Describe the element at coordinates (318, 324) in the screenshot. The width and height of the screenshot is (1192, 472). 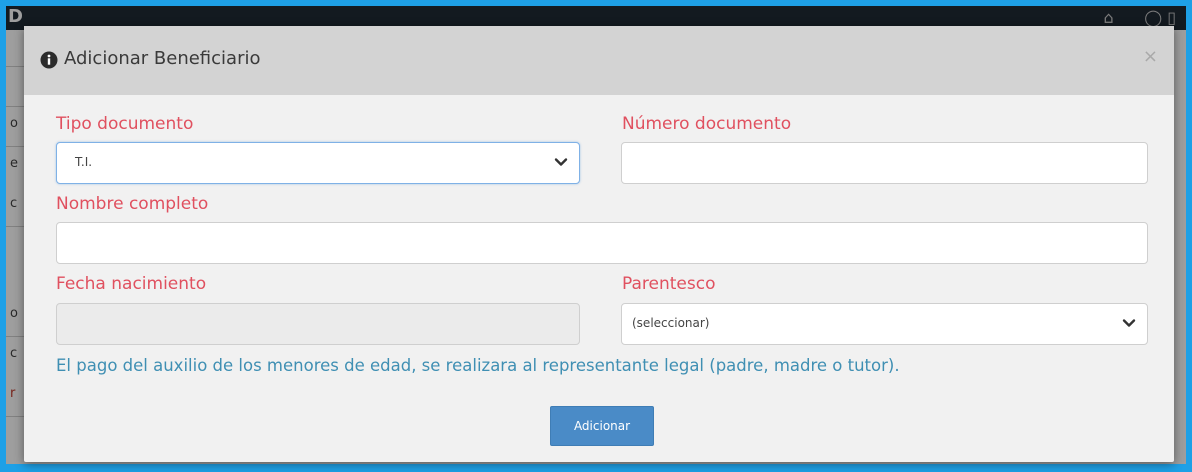
I see `fecha-nacimiento-input` at that location.